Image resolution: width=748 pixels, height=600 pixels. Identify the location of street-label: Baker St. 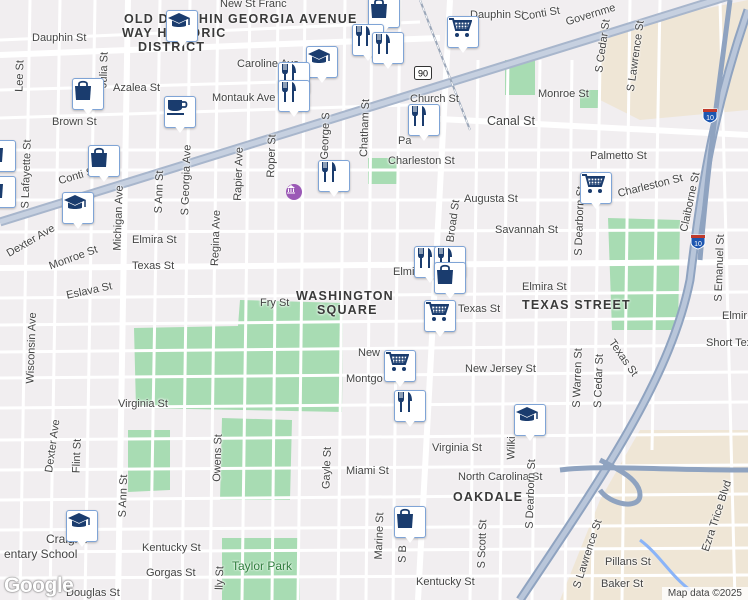
(622, 584).